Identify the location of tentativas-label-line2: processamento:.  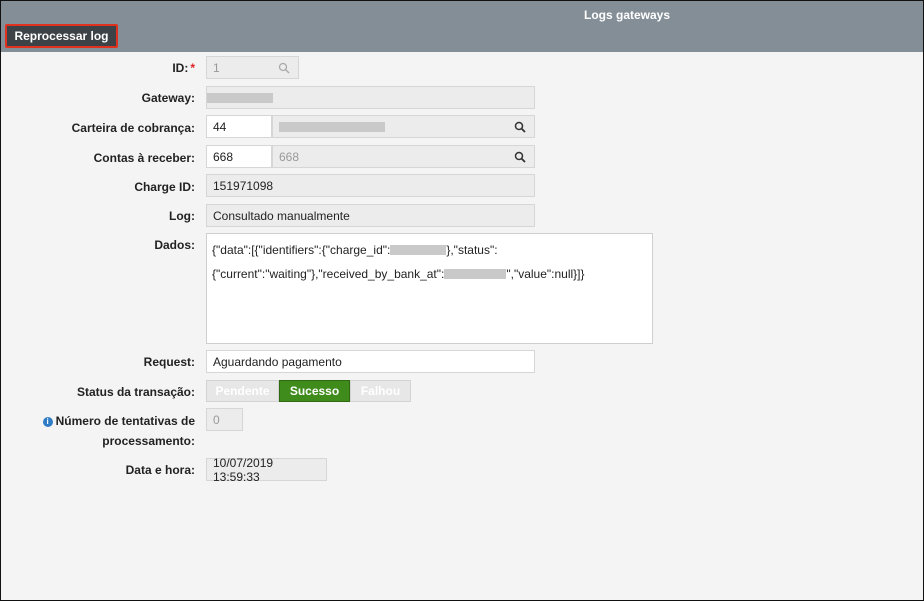
(148, 441).